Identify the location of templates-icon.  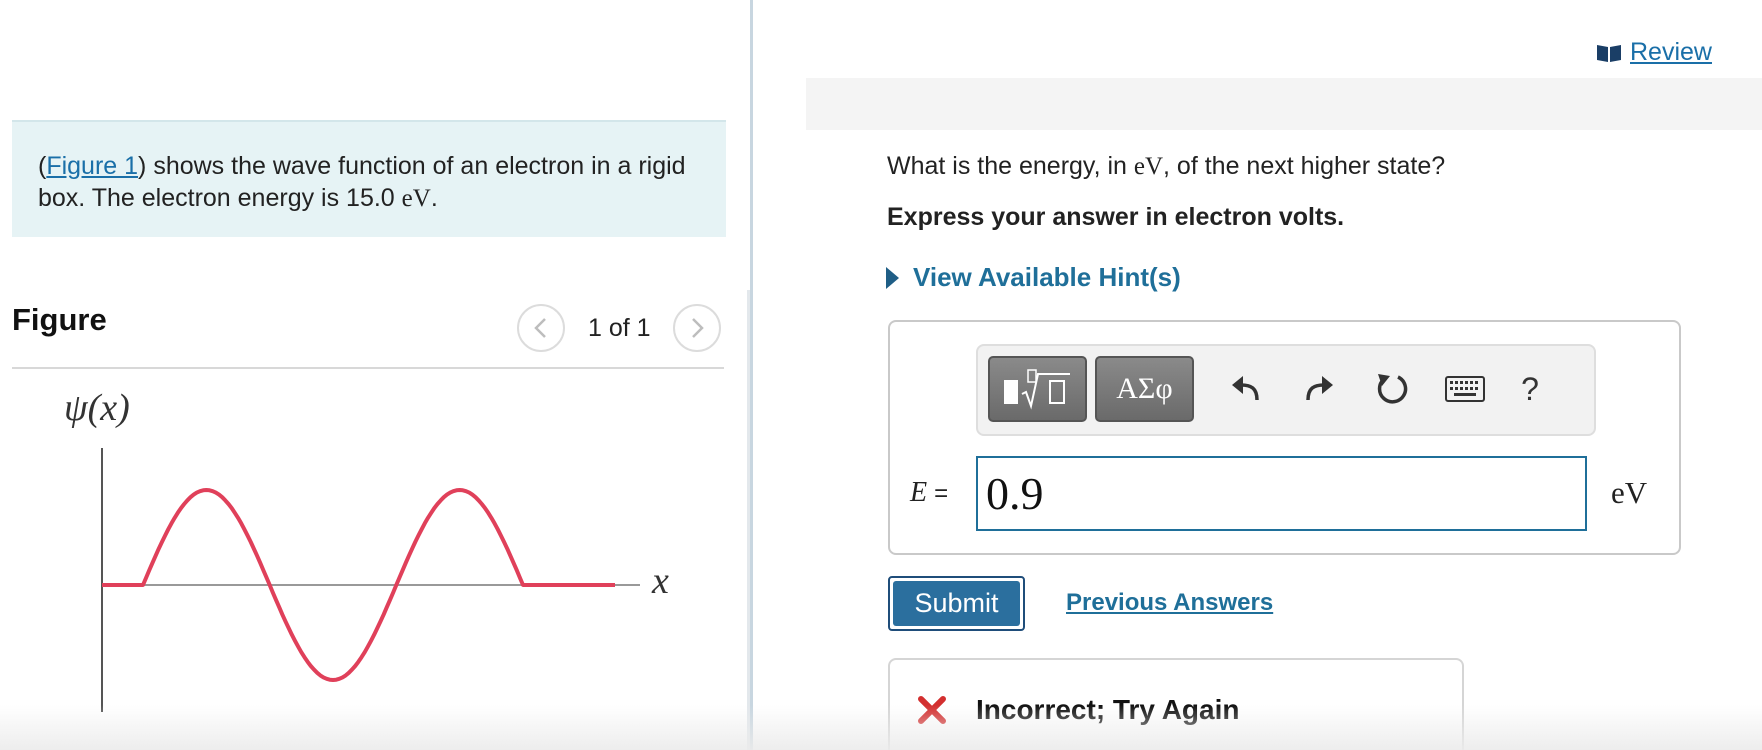
(1036, 389).